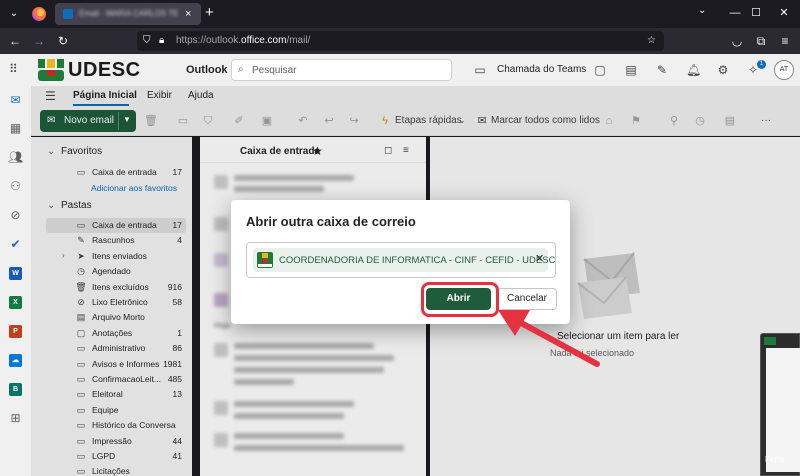  I want to click on video-call-icon: ▭, so click(480, 70).